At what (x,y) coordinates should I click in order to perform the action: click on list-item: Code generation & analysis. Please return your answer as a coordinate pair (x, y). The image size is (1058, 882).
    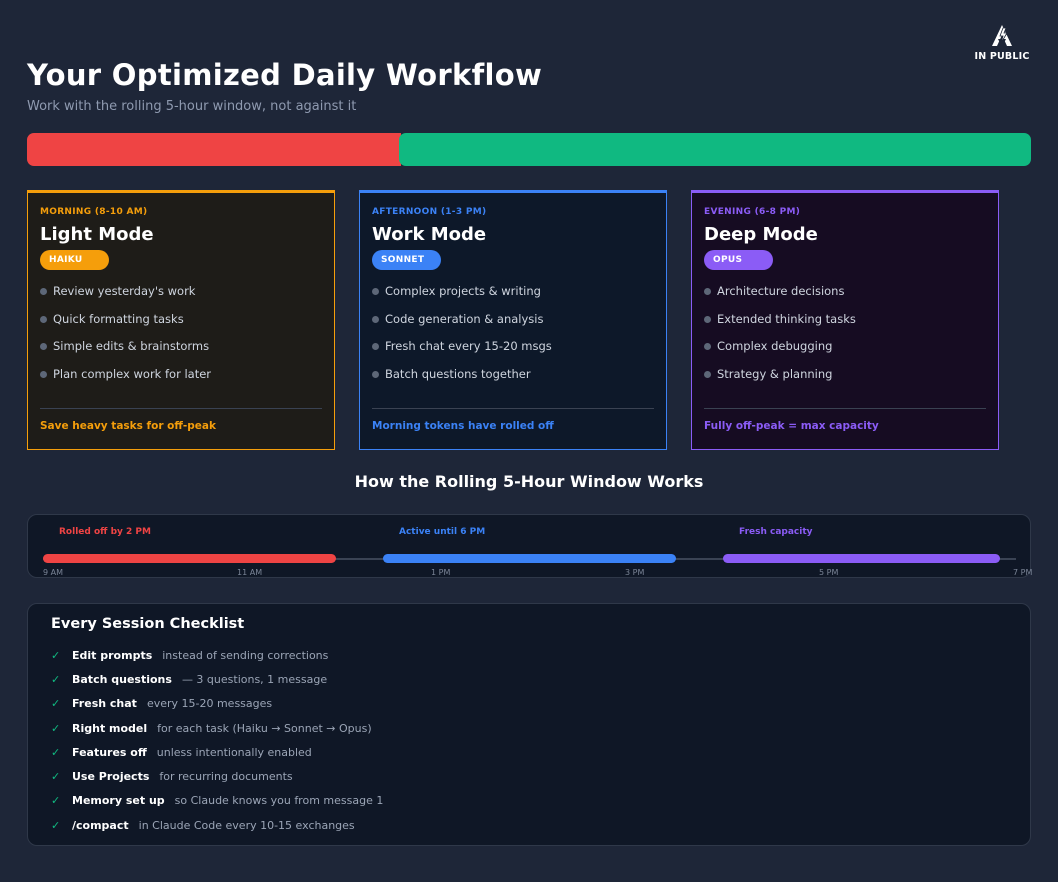
    Looking at the image, I should click on (462, 325).